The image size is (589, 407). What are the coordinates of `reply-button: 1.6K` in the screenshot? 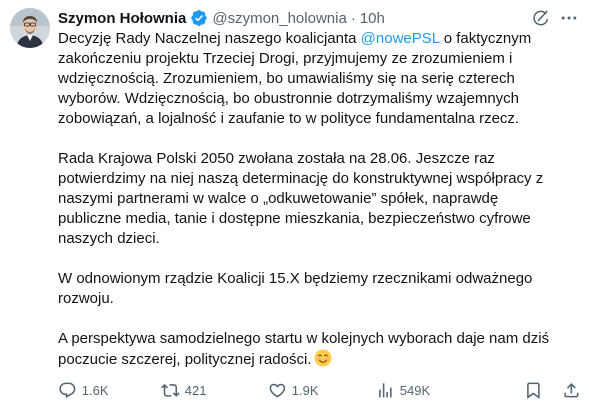 It's located at (83, 390).